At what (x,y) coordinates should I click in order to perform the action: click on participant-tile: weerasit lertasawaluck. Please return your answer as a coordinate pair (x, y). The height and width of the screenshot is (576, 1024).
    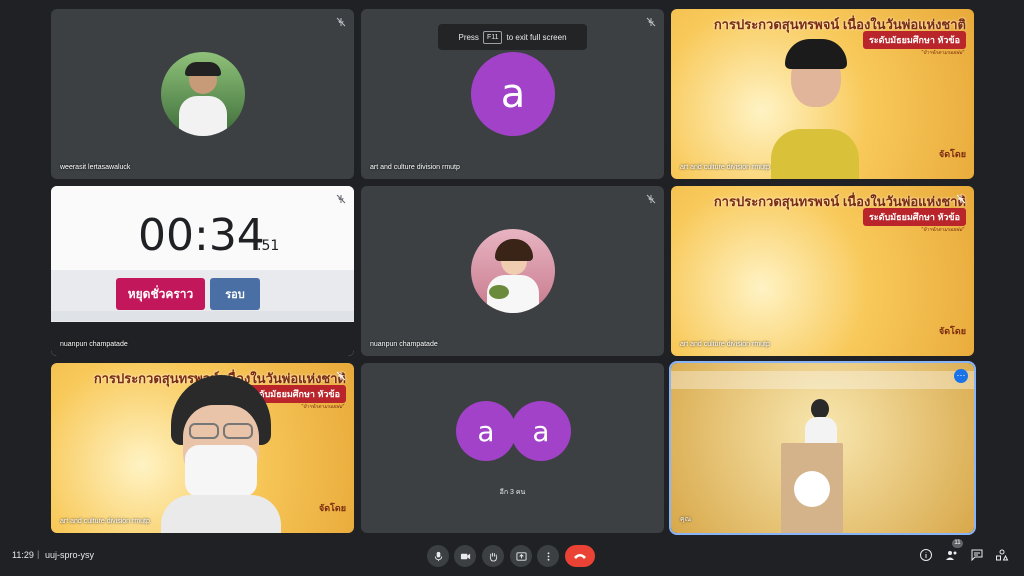
    Looking at the image, I should click on (202, 94).